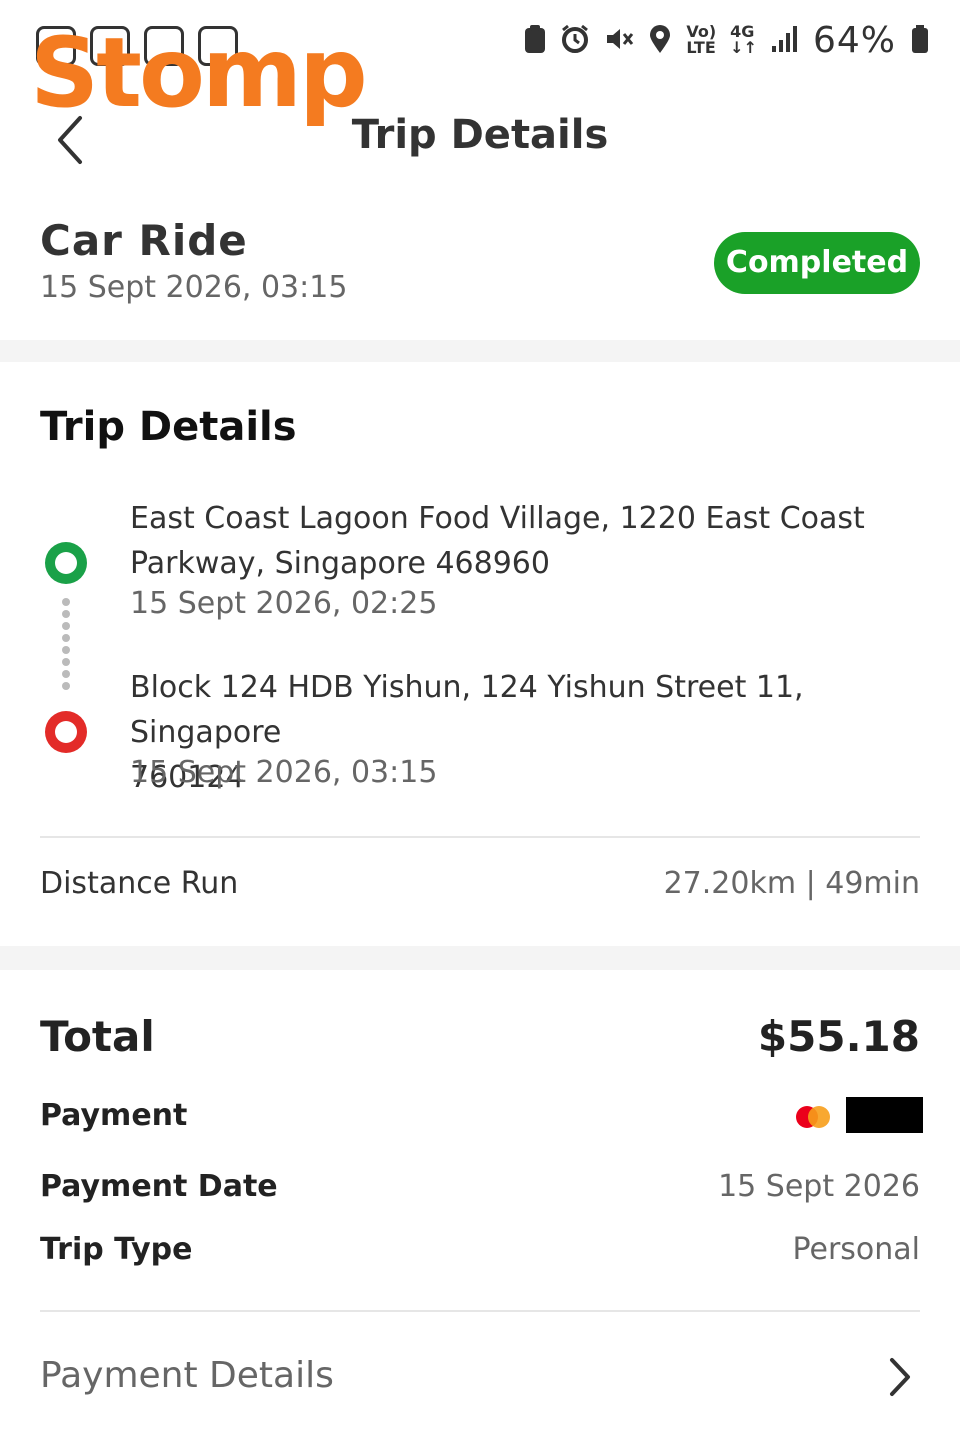 This screenshot has height=1442, width=960. Describe the element at coordinates (284, 603) in the screenshot. I see `pickup-time: 15 Sept 2026, 02:25` at that location.